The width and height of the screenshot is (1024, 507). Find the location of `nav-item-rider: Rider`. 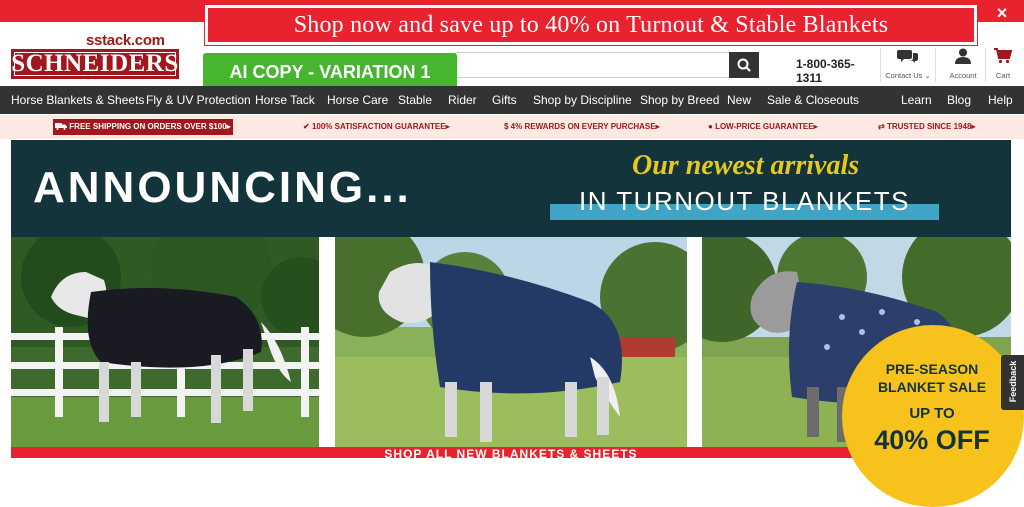

nav-item-rider: Rider is located at coordinates (462, 100).